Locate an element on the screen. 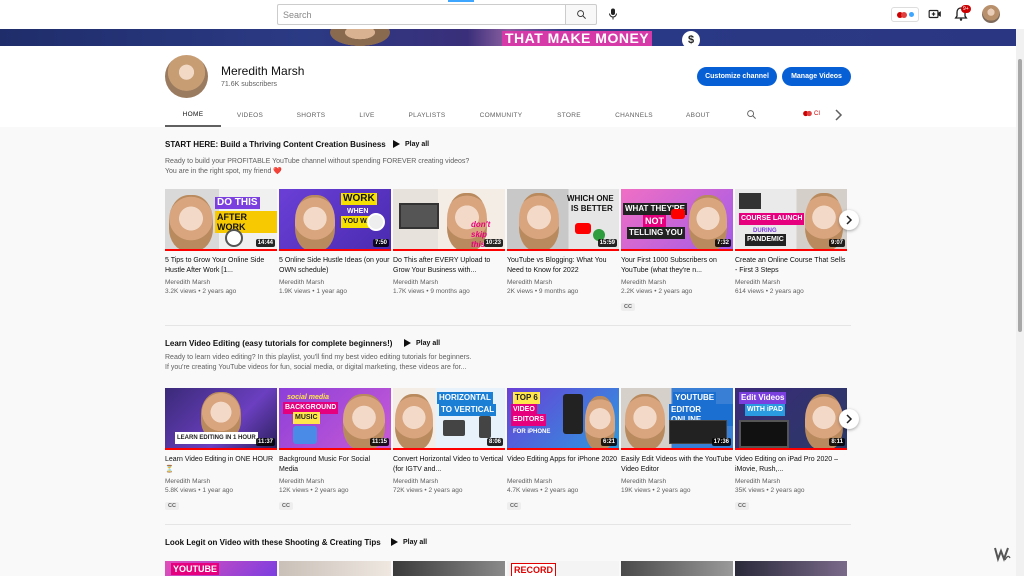 The width and height of the screenshot is (1024, 576). video-meta: 4.7K views • 2 years ago is located at coordinates (543, 490).